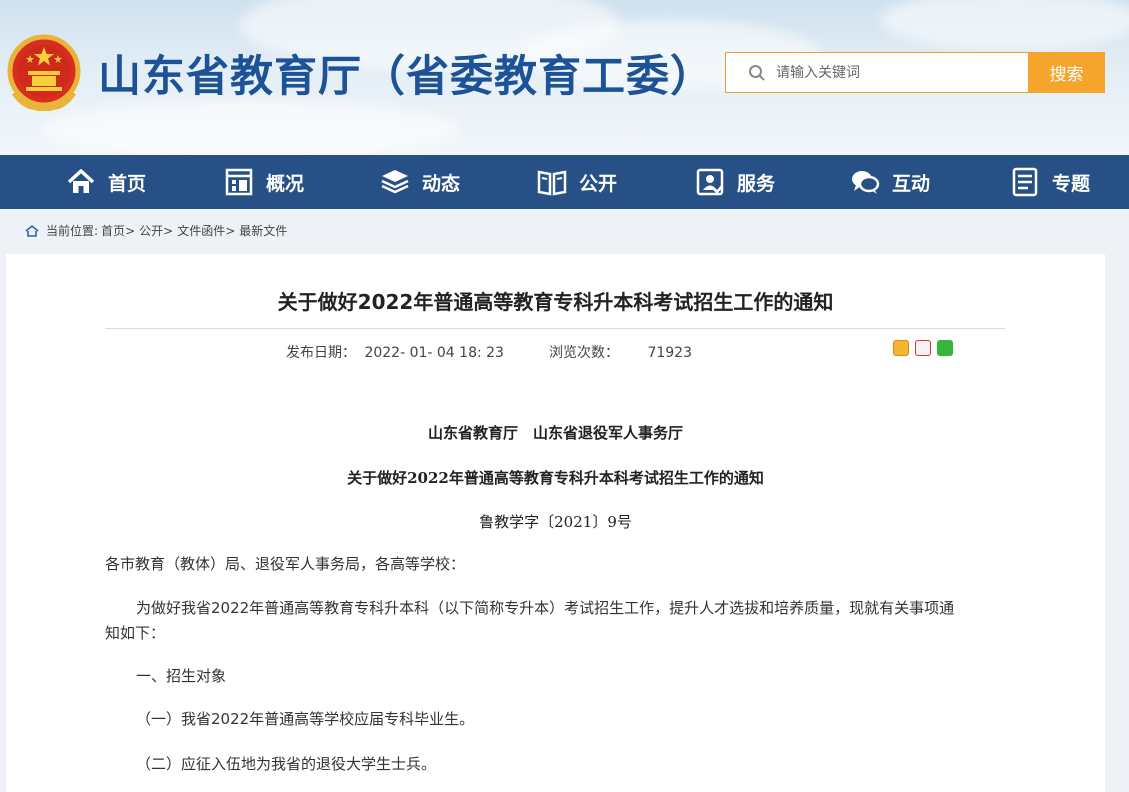 The width and height of the screenshot is (1129, 792). Describe the element at coordinates (434, 353) in the screenshot. I see `publish-date-value: 2022- 01- 04 18: 23` at that location.